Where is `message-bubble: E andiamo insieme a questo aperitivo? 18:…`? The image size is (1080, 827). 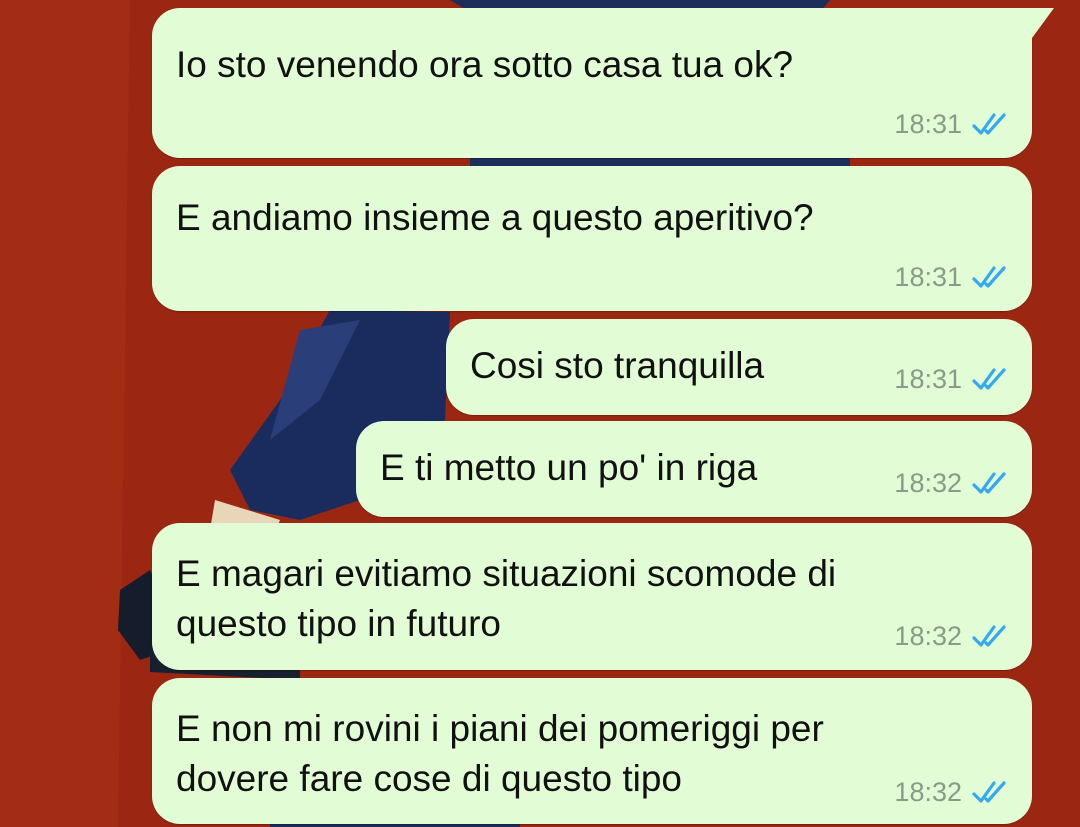
message-bubble: E andiamo insieme a questo aperitivo? 18:… is located at coordinates (592, 238).